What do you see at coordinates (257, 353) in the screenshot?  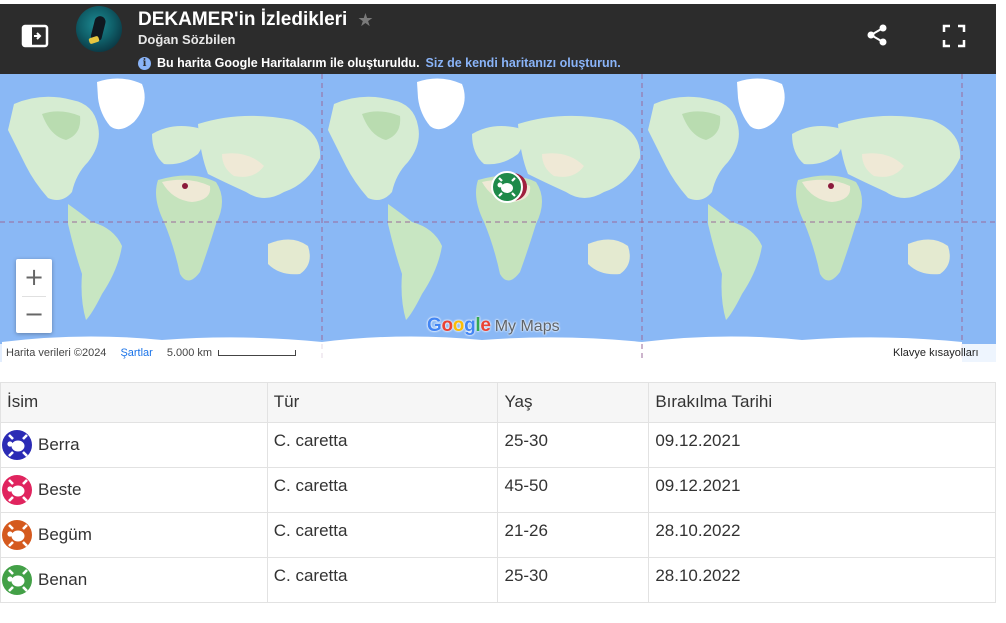 I see `scale-line` at bounding box center [257, 353].